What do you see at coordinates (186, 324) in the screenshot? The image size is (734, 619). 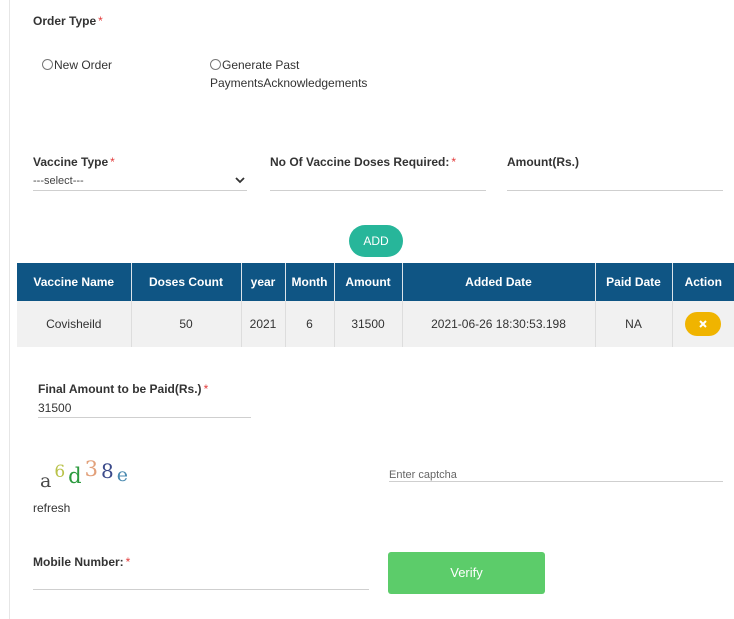 I see `cell-doses-count: 50` at bounding box center [186, 324].